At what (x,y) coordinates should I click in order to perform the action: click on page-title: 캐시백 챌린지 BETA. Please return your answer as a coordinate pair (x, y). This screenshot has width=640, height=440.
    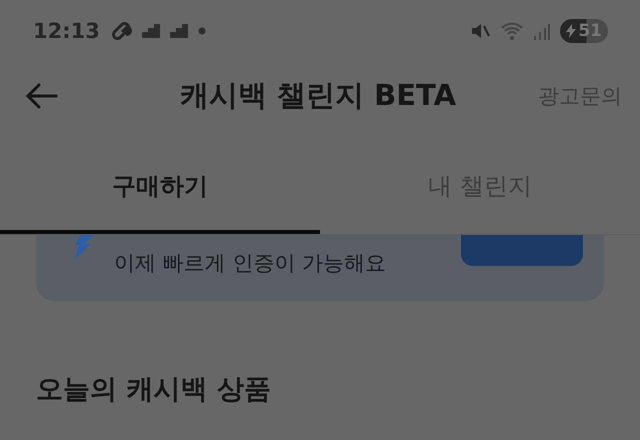
    Looking at the image, I should click on (318, 95).